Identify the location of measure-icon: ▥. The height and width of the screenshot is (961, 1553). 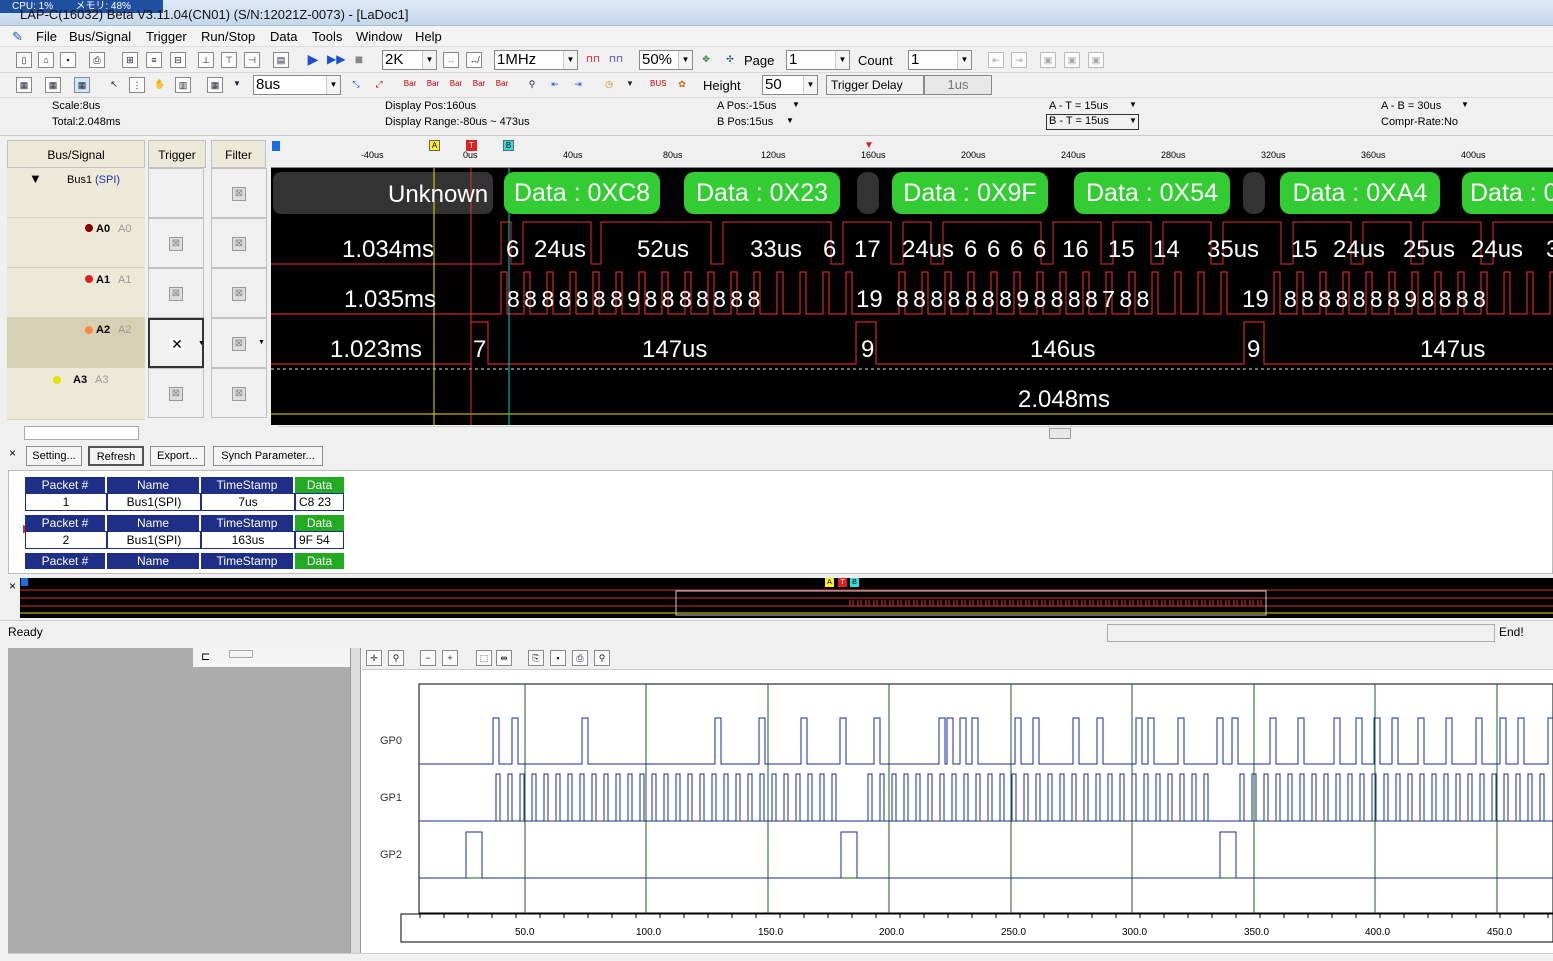
(183, 85).